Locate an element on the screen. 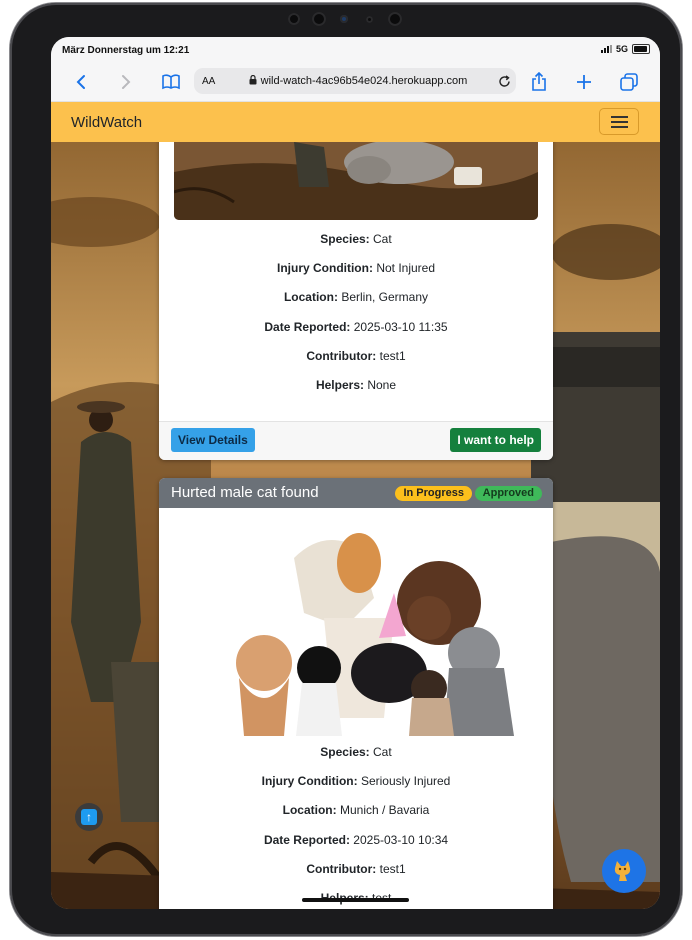 Image resolution: width=692 pixels, height=940 pixels. report-image-pets is located at coordinates (356, 627).